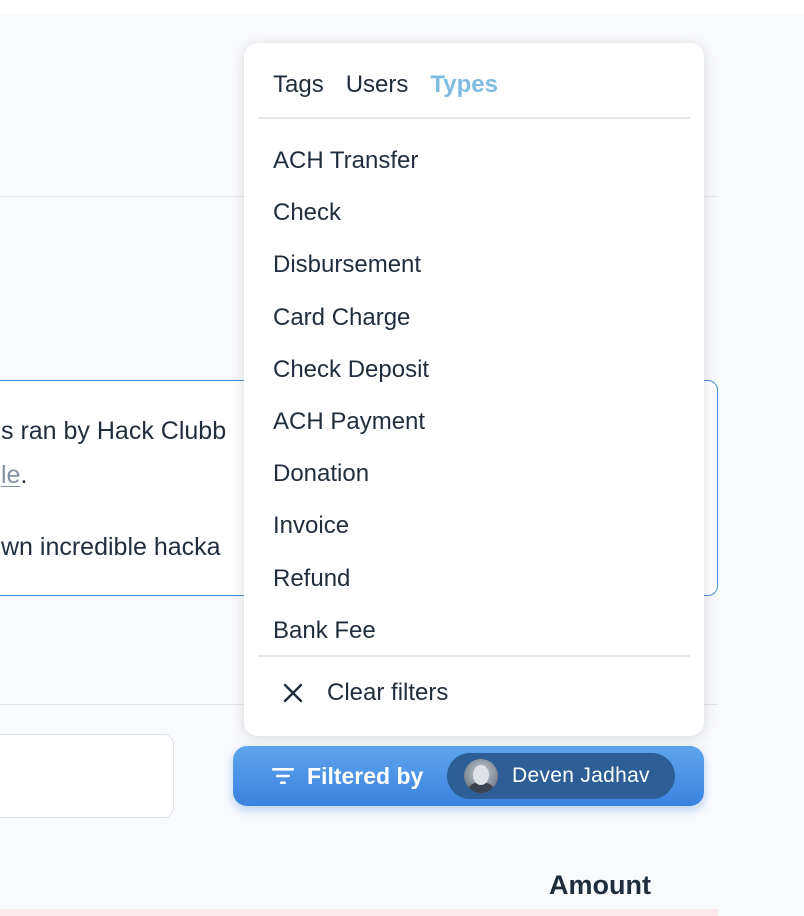 Image resolution: width=804 pixels, height=916 pixels. Describe the element at coordinates (351, 422) in the screenshot. I see `type-option-ach-payment: ACH Payment` at that location.